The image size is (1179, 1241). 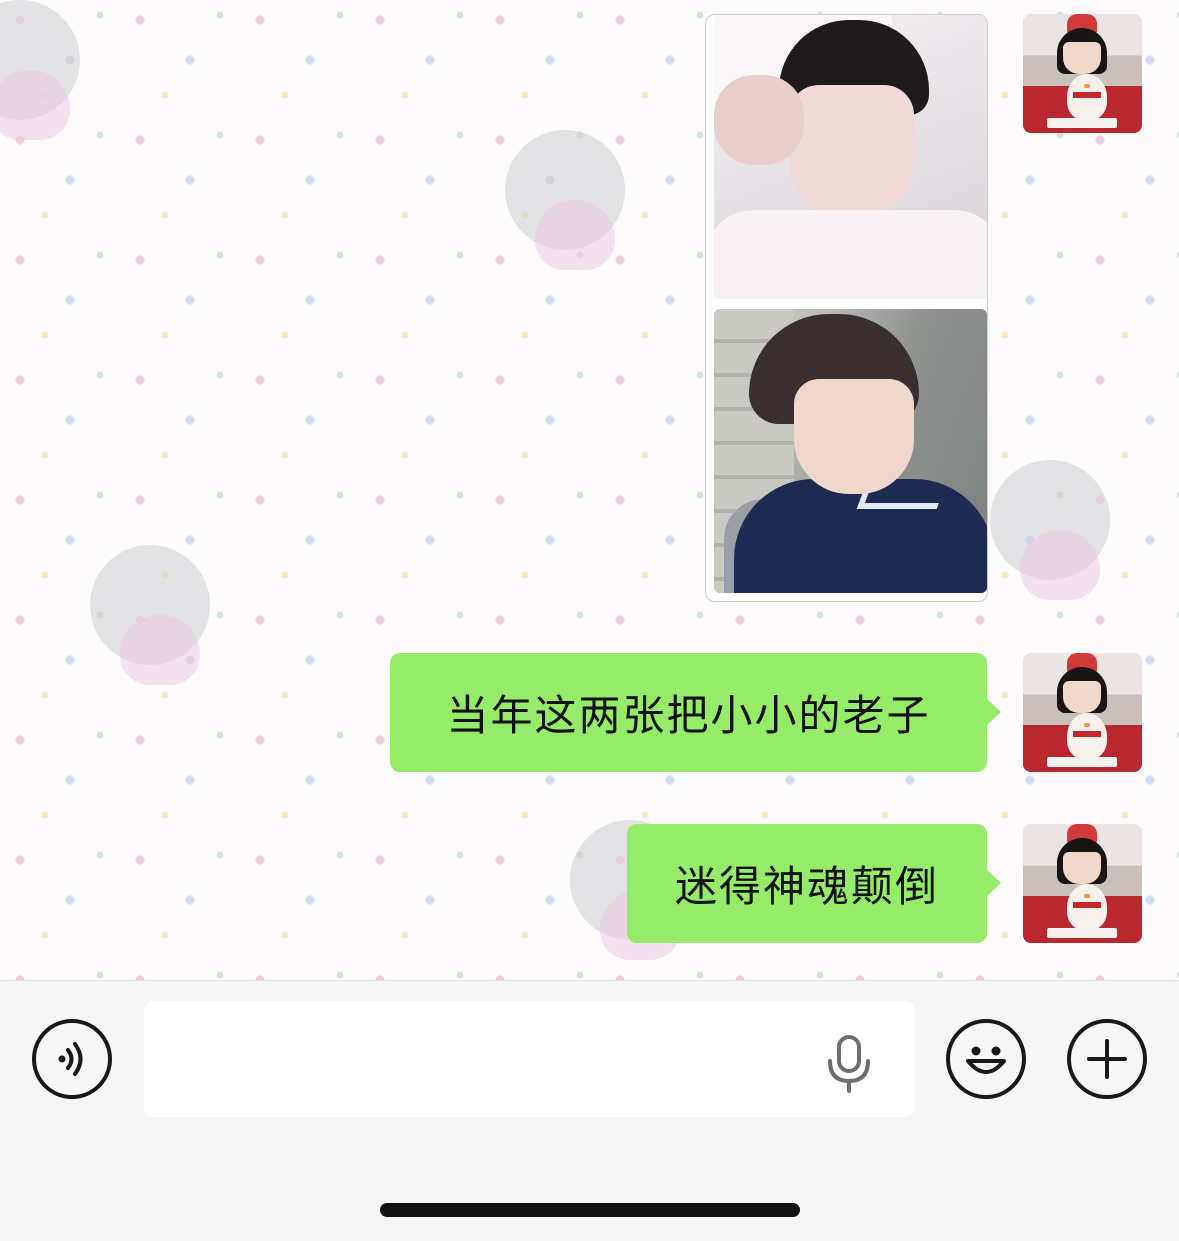 What do you see at coordinates (849, 1063) in the screenshot?
I see `microphone-icon` at bounding box center [849, 1063].